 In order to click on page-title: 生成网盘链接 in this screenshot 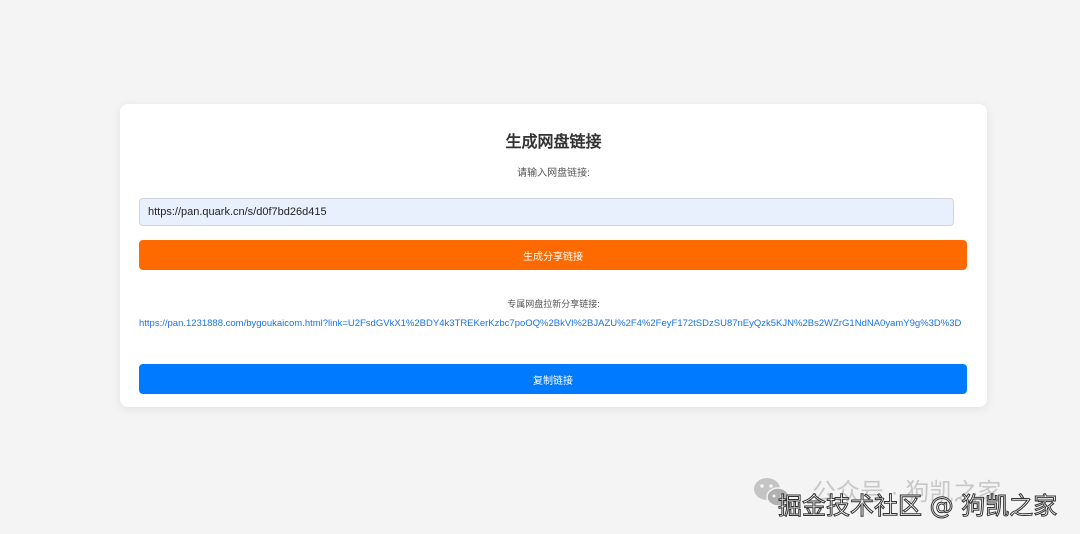, I will do `click(553, 142)`.